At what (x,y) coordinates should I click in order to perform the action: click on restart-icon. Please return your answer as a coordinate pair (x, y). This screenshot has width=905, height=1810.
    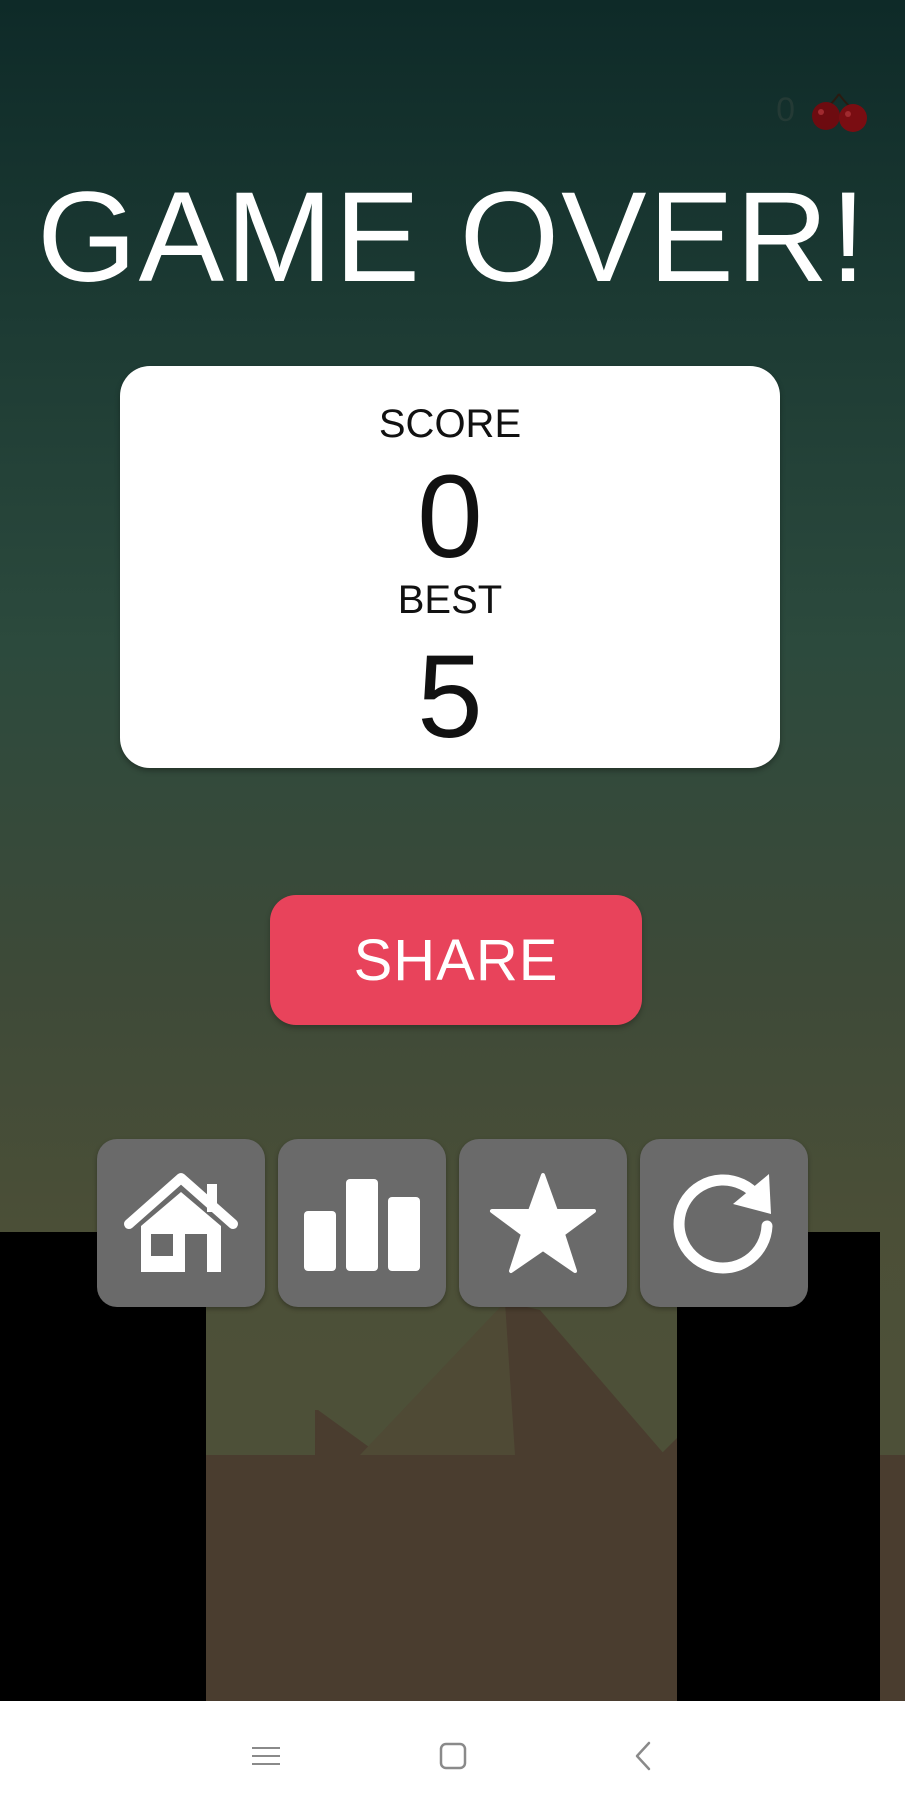
    Looking at the image, I should click on (723, 1224).